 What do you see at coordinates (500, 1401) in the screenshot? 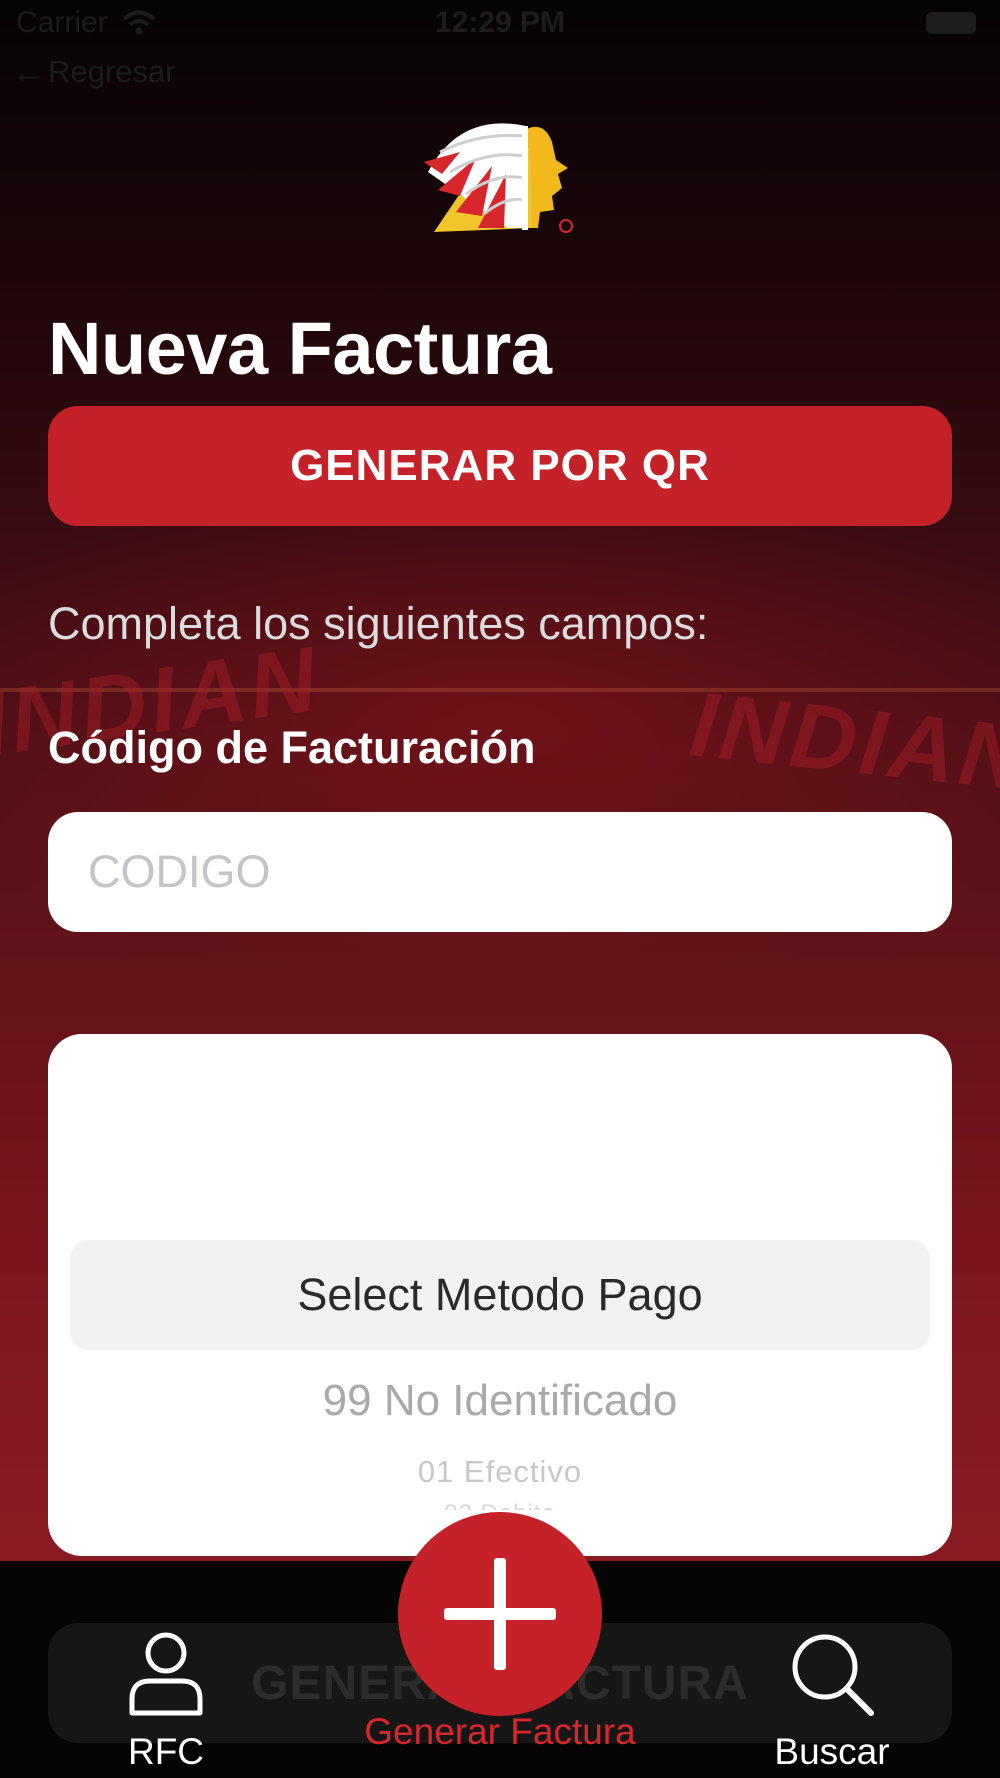
I see `picker-option: 99 No Identificado` at bounding box center [500, 1401].